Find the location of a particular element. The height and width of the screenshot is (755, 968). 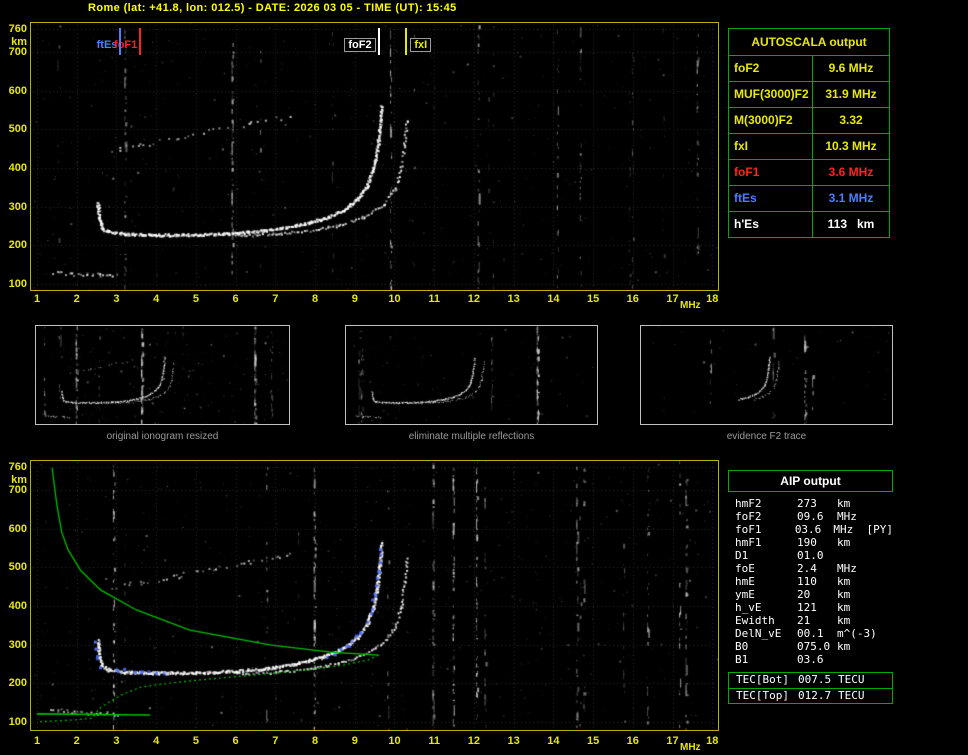

table-row: M(3000)F2 3.32 is located at coordinates (809, 120).